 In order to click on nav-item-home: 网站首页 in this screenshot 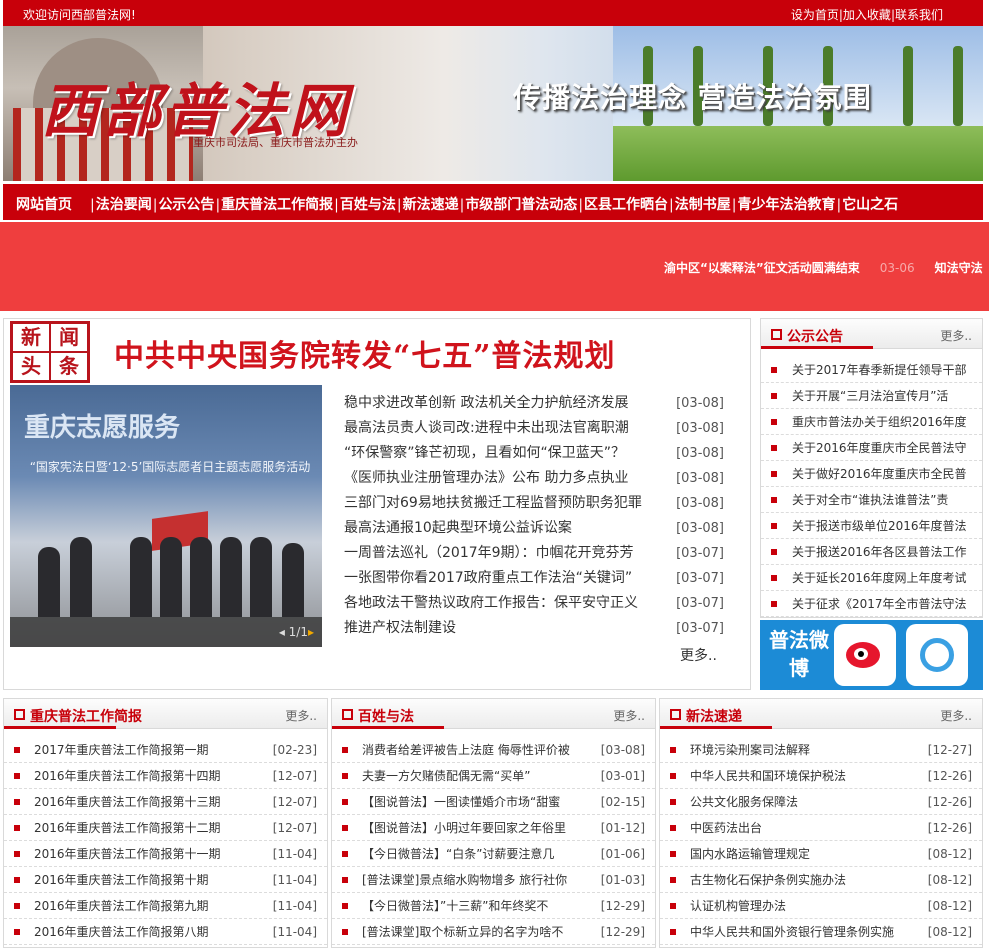, I will do `click(44, 204)`.